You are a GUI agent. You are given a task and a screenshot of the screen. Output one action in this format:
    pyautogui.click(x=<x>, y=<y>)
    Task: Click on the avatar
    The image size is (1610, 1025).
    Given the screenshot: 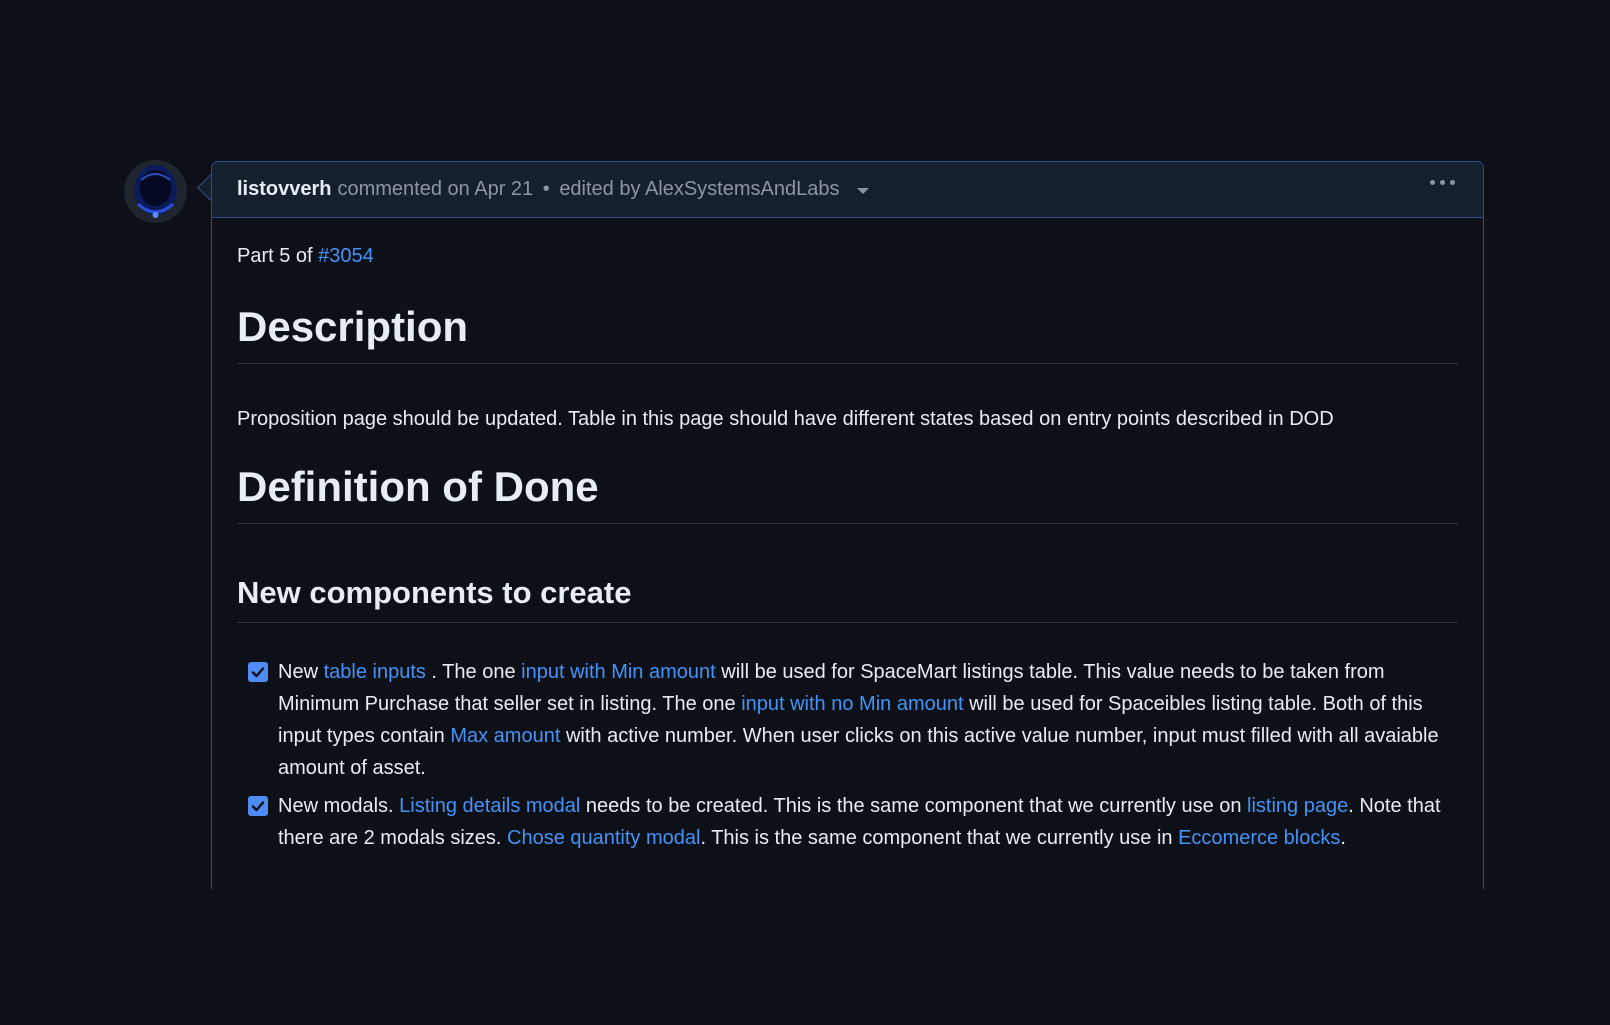 What is the action you would take?
    pyautogui.click(x=155, y=191)
    